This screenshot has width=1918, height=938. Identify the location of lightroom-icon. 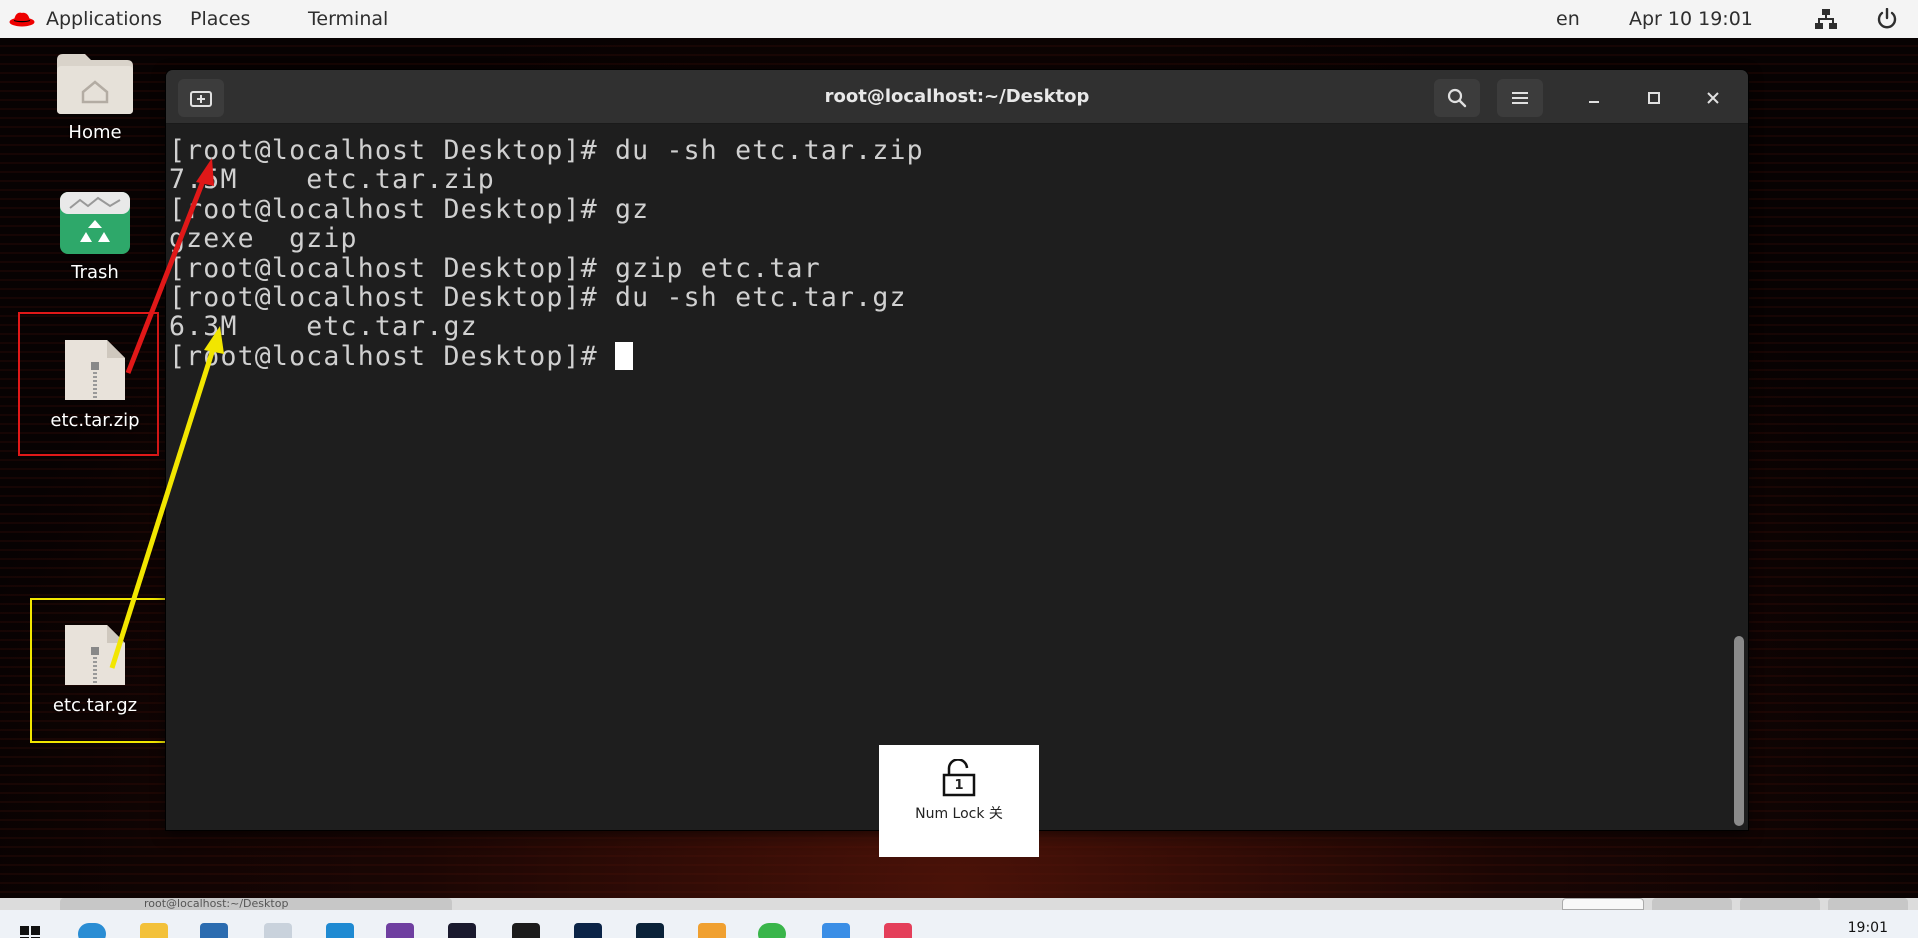
(650, 930).